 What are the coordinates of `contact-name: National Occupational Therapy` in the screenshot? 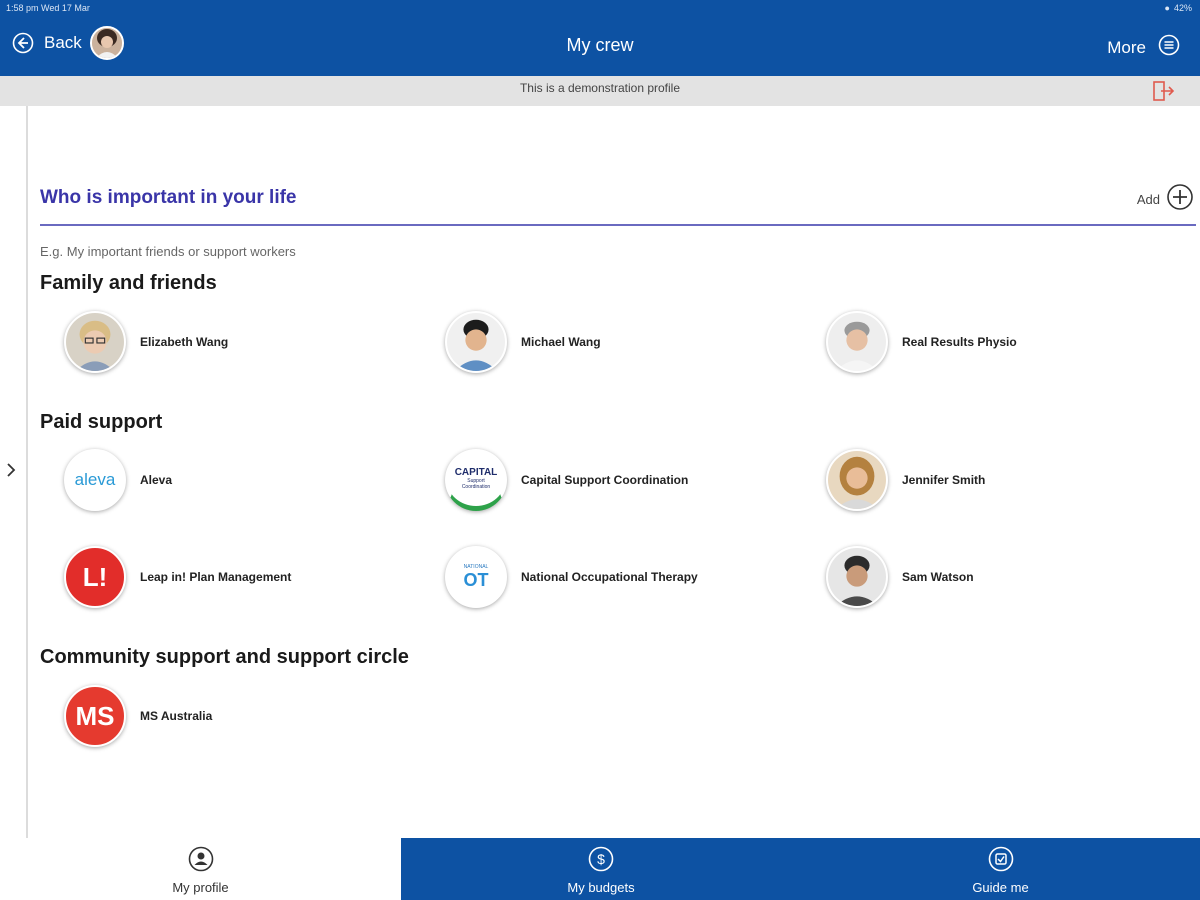 It's located at (609, 577).